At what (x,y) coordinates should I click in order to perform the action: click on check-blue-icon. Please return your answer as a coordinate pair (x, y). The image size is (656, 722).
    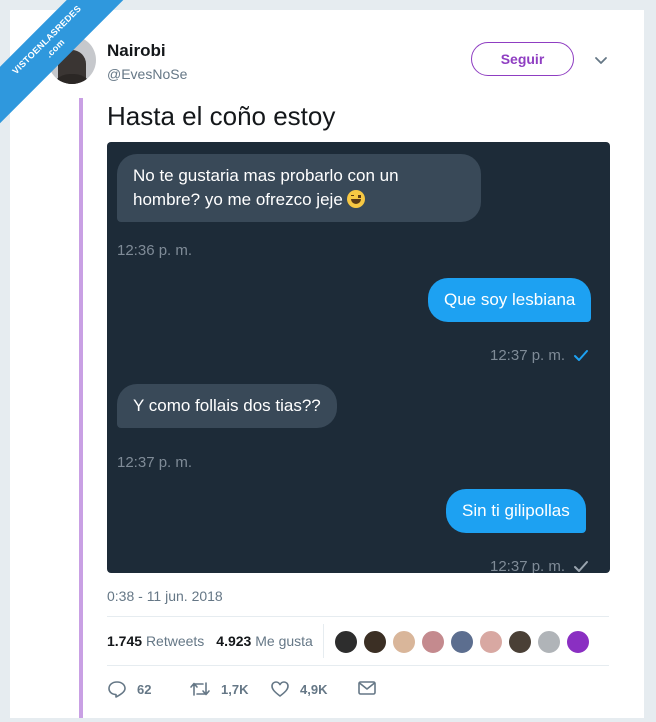
    Looking at the image, I should click on (581, 356).